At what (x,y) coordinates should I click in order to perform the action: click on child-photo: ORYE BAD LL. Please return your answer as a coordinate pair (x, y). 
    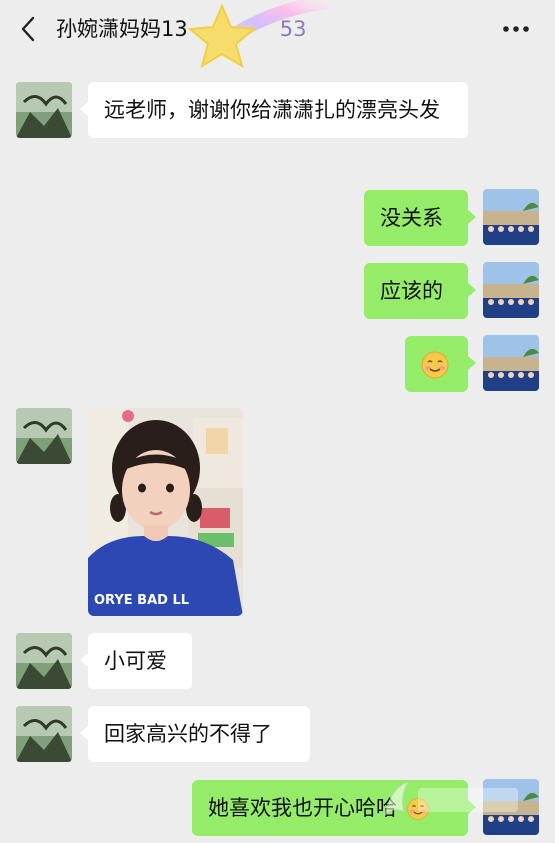
    Looking at the image, I should click on (165, 512).